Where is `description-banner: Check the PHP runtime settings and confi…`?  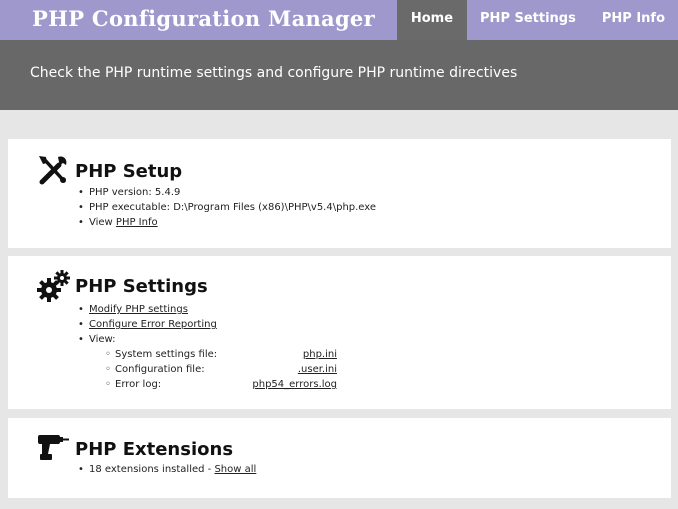
description-banner: Check the PHP runtime settings and confi… is located at coordinates (339, 75).